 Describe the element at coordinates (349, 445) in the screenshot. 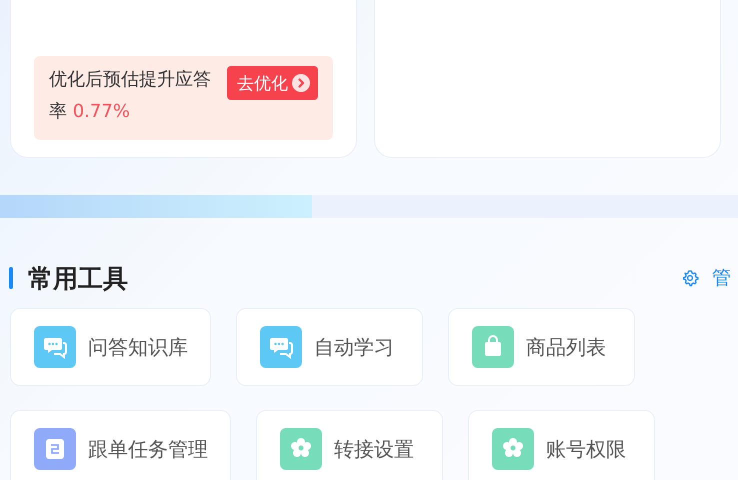

I see `tool-tile: 转接设置` at that location.